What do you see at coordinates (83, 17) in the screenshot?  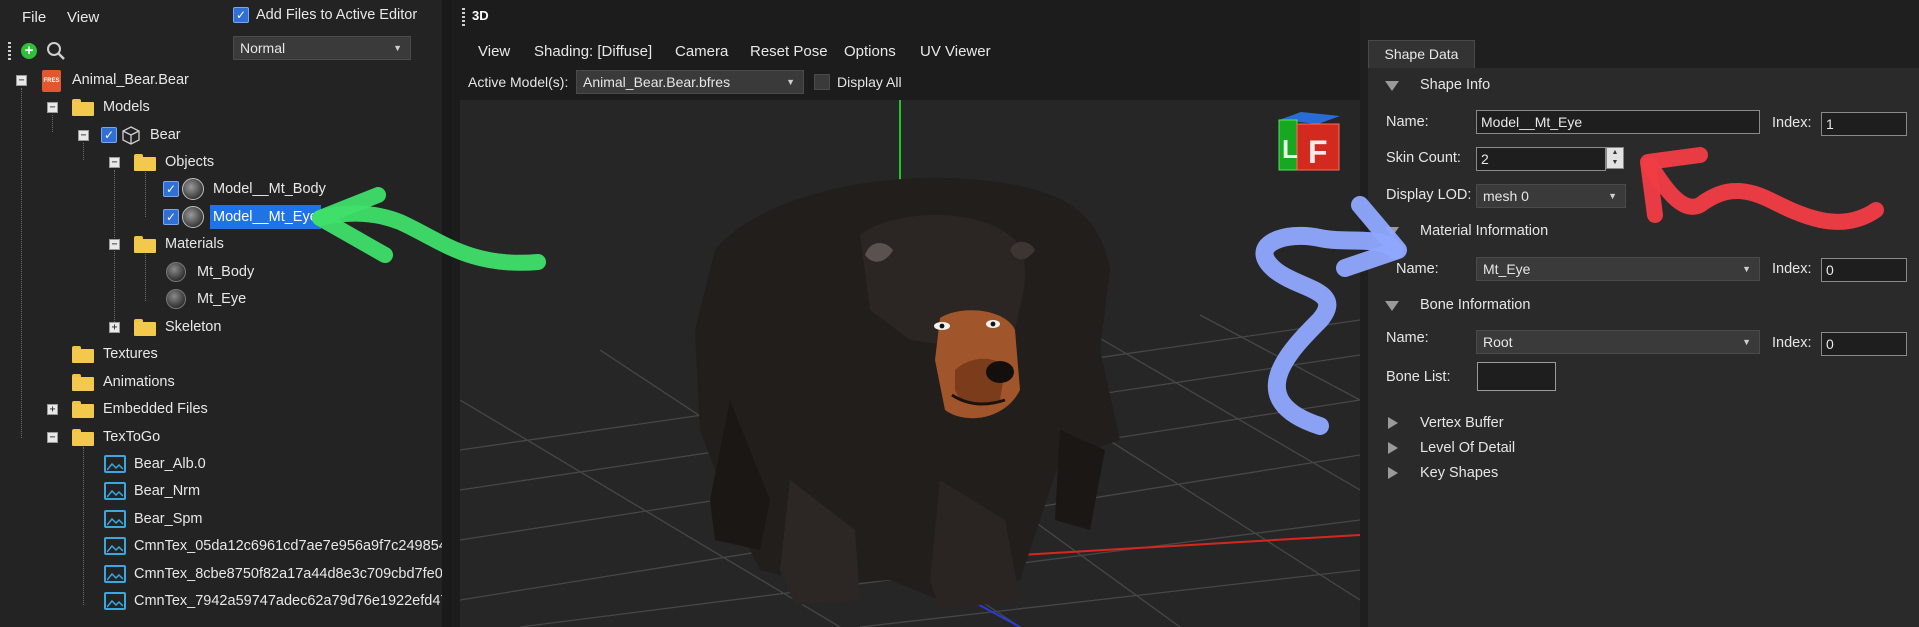 I see `menu-view: View` at bounding box center [83, 17].